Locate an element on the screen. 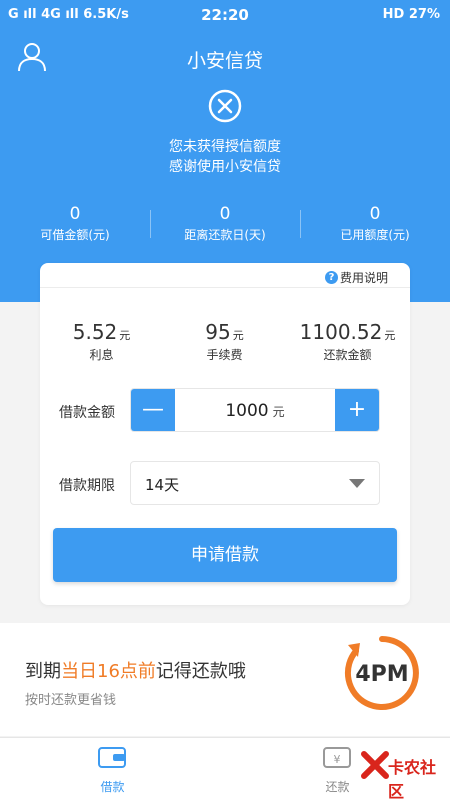  term-select: 14天 is located at coordinates (255, 483).